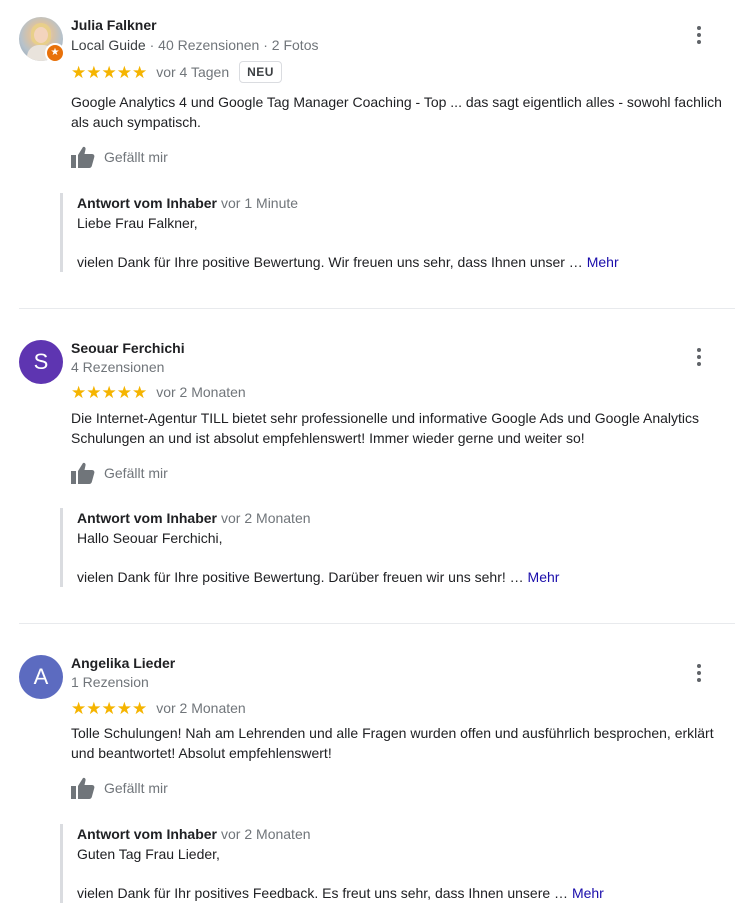 The height and width of the screenshot is (916, 741). I want to click on avatar-letter: S, so click(41, 362).